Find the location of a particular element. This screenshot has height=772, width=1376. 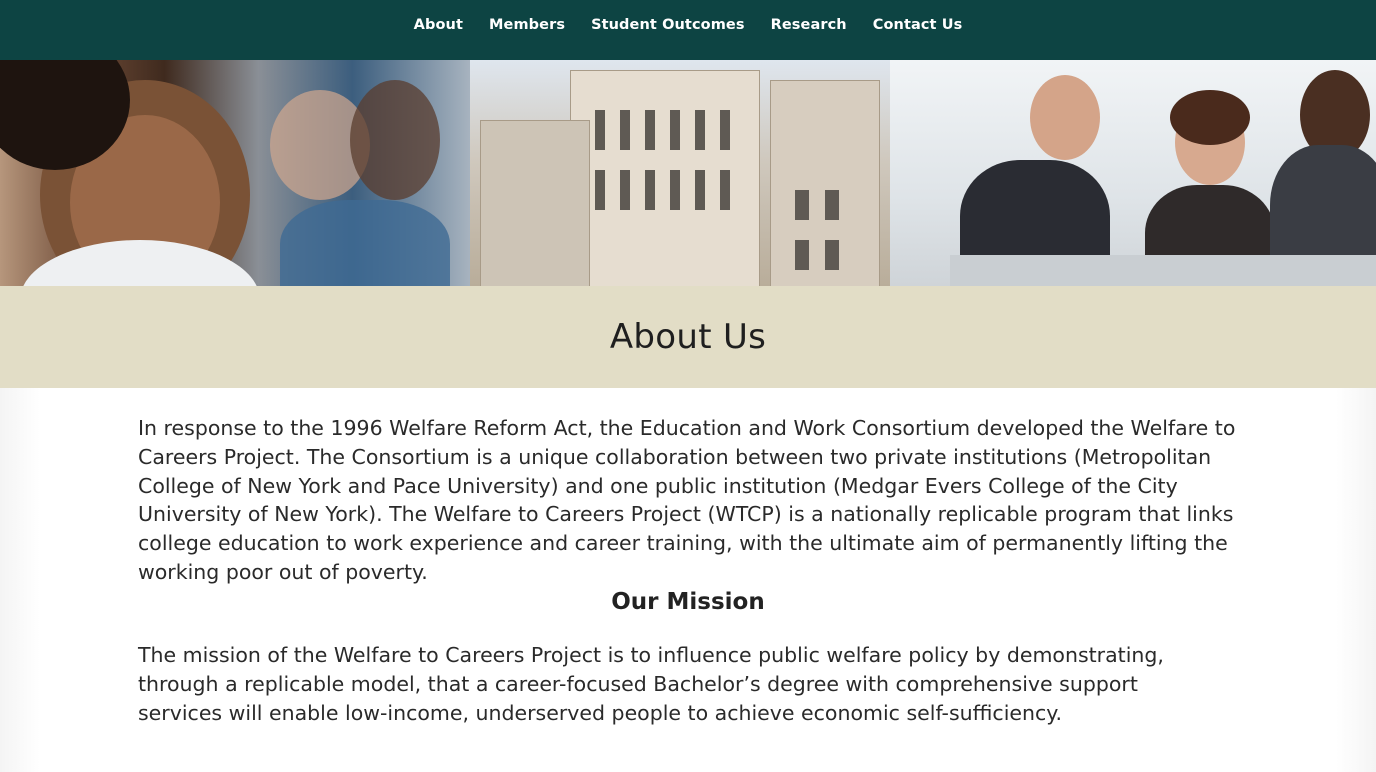

nav-item-members: Members is located at coordinates (527, 25).